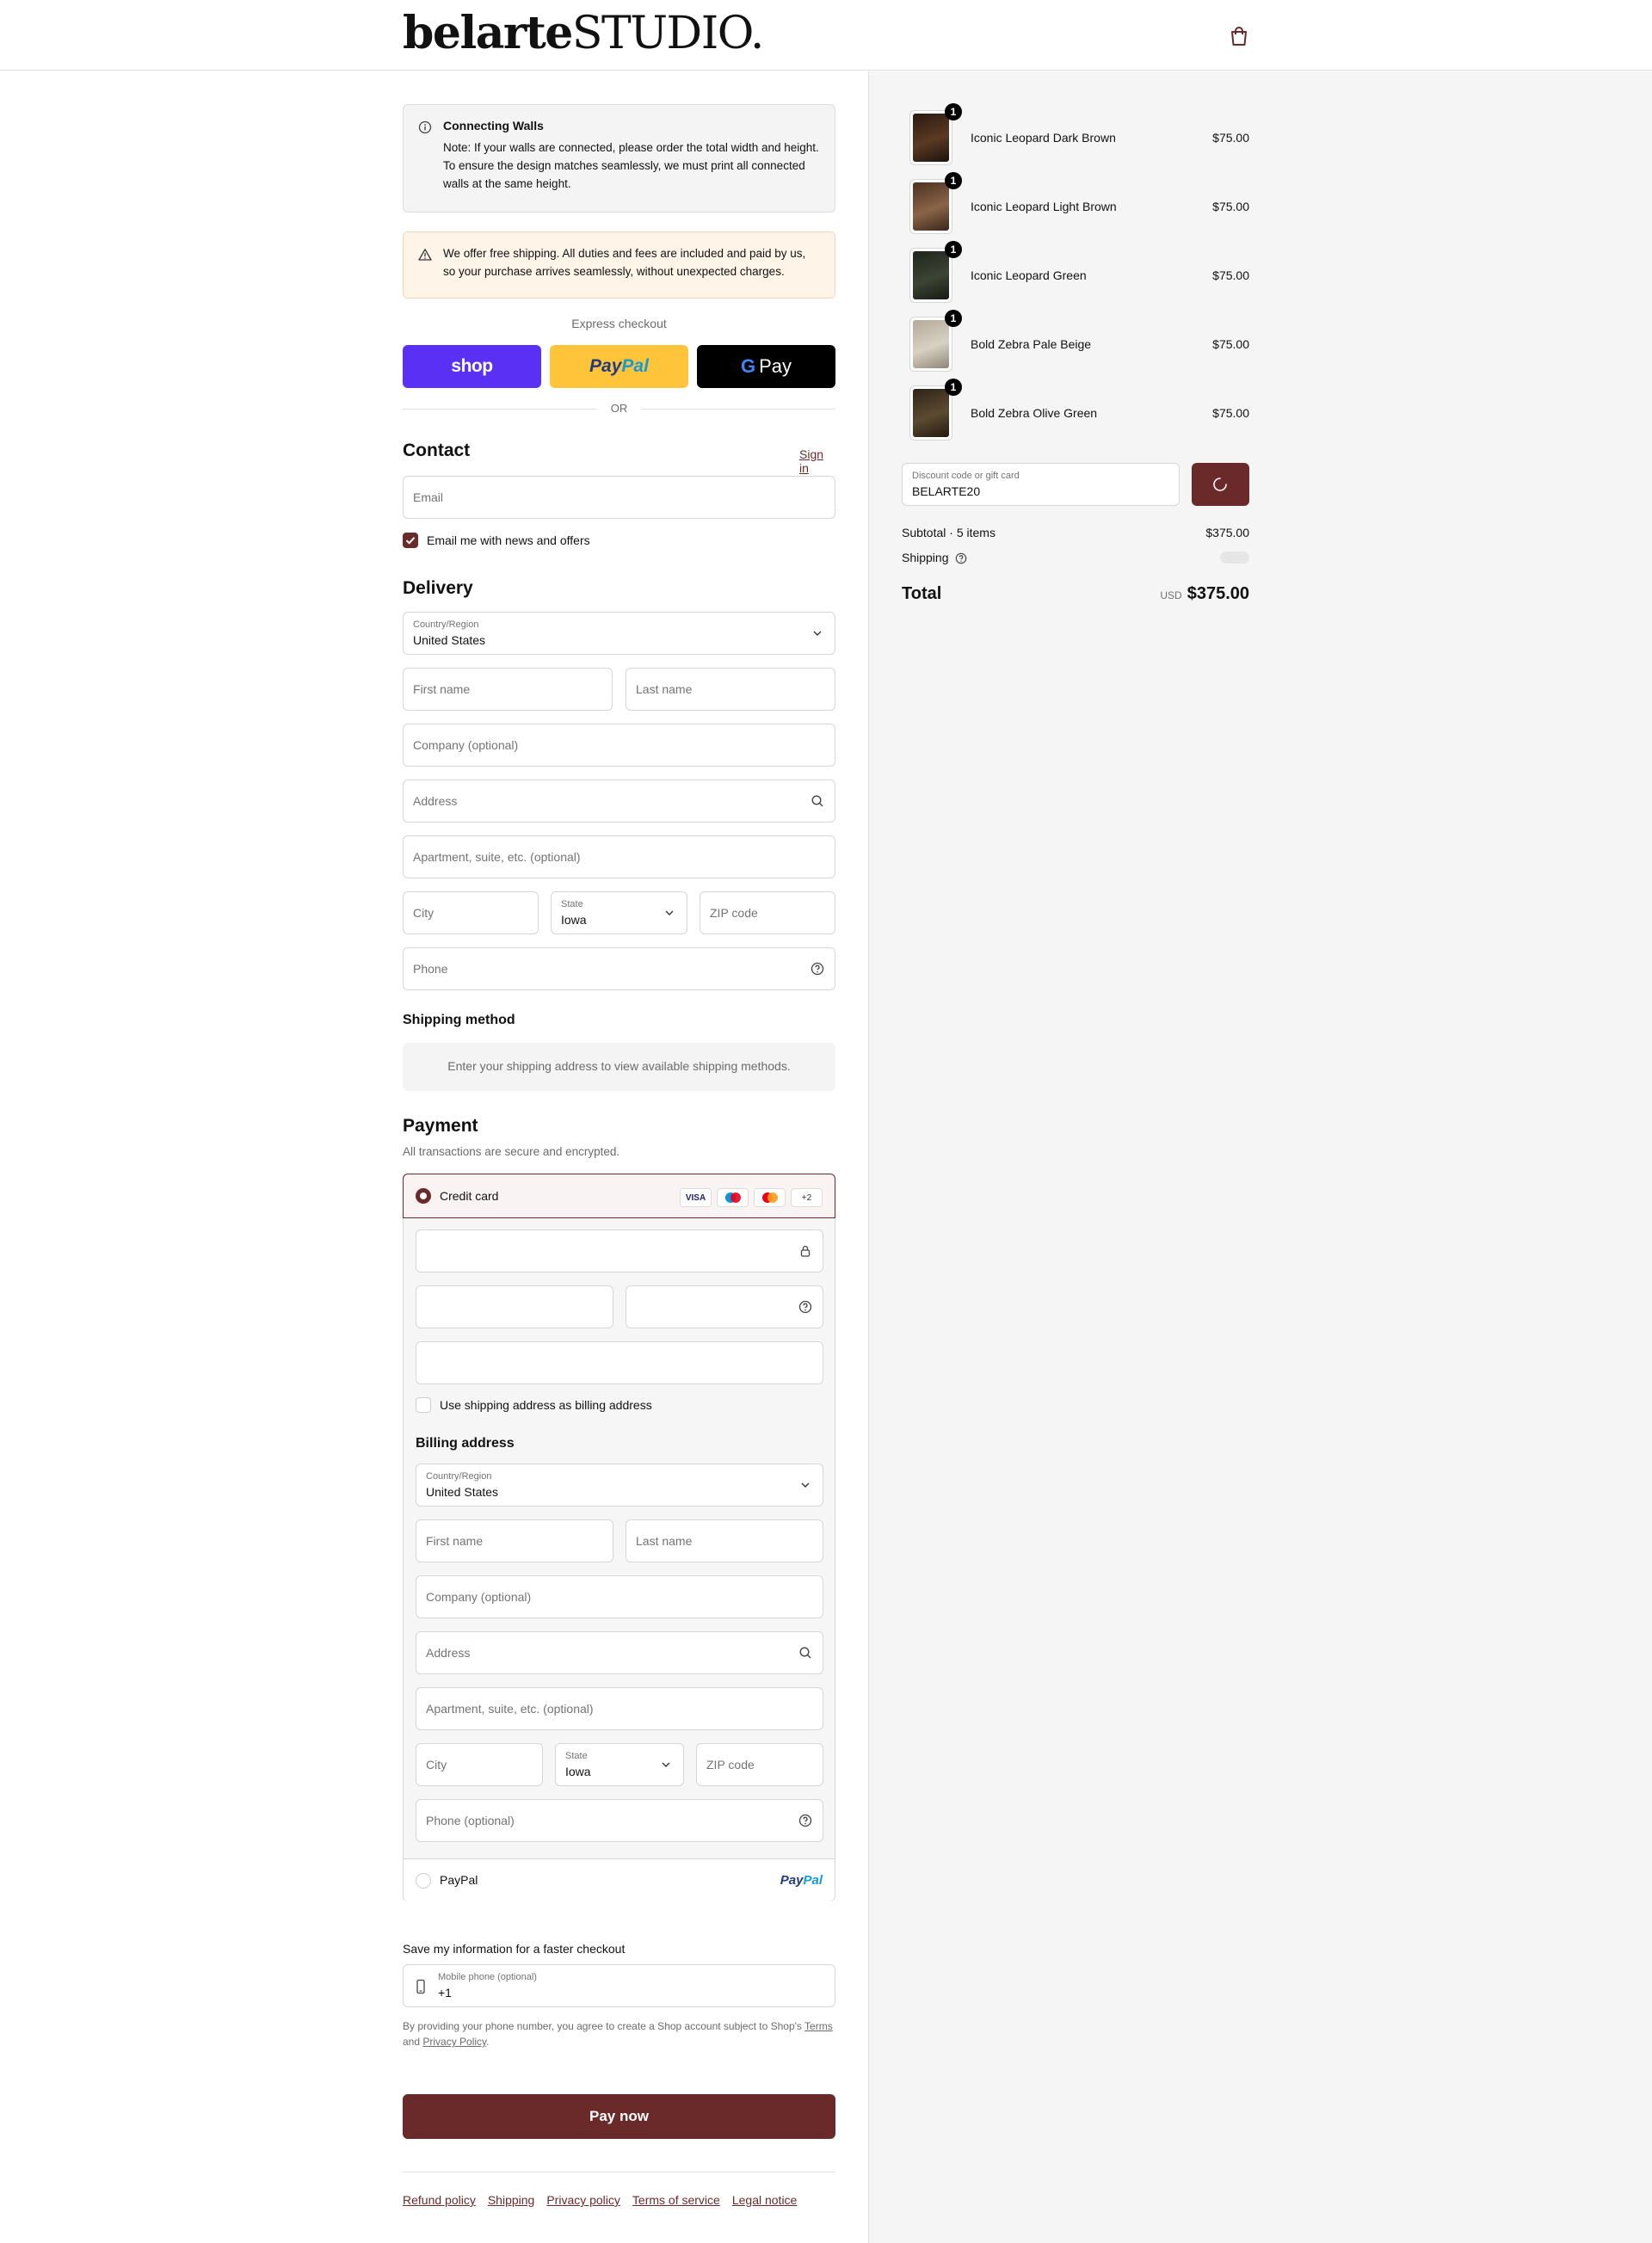  I want to click on subtotal-value: $375.00, so click(1227, 532).